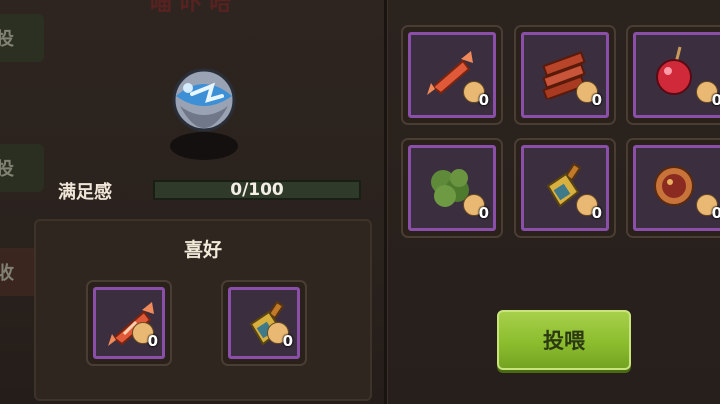 The height and width of the screenshot is (404, 720). What do you see at coordinates (270, 6) in the screenshot?
I see `top-decoration-text: 喵 卟 哈` at bounding box center [270, 6].